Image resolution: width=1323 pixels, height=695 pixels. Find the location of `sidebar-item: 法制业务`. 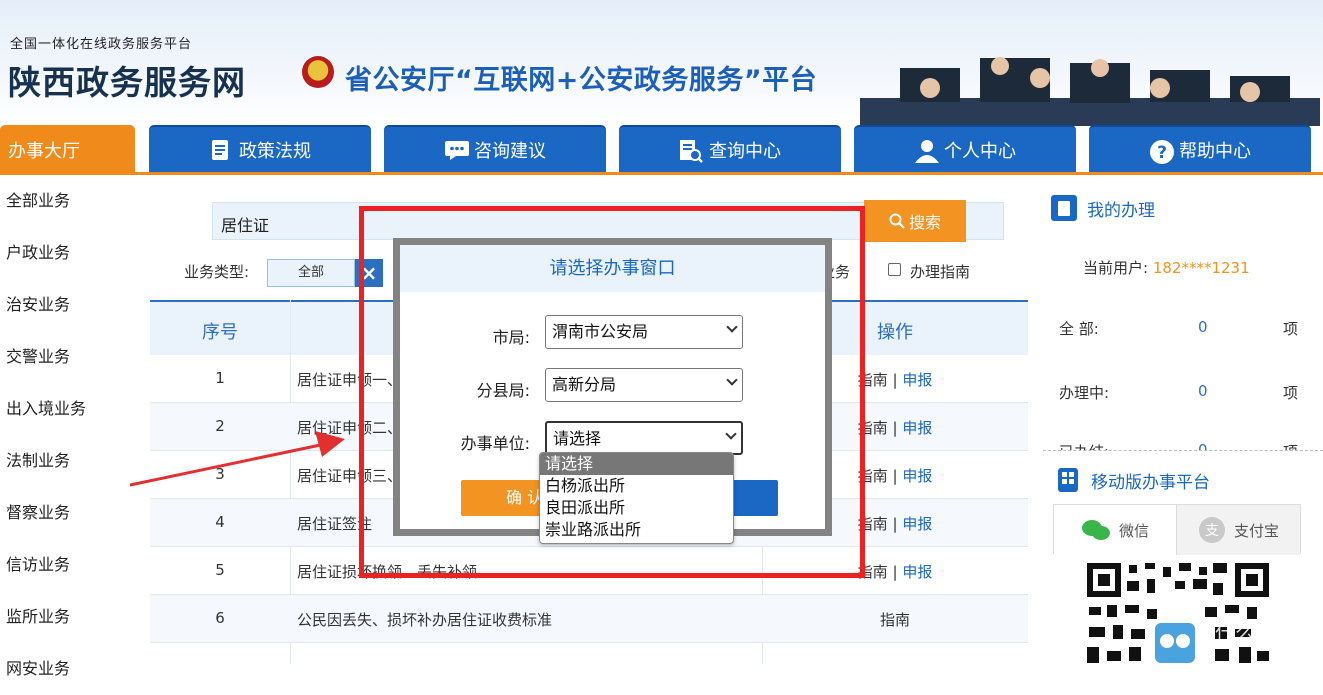

sidebar-item: 法制业务 is located at coordinates (69, 461).